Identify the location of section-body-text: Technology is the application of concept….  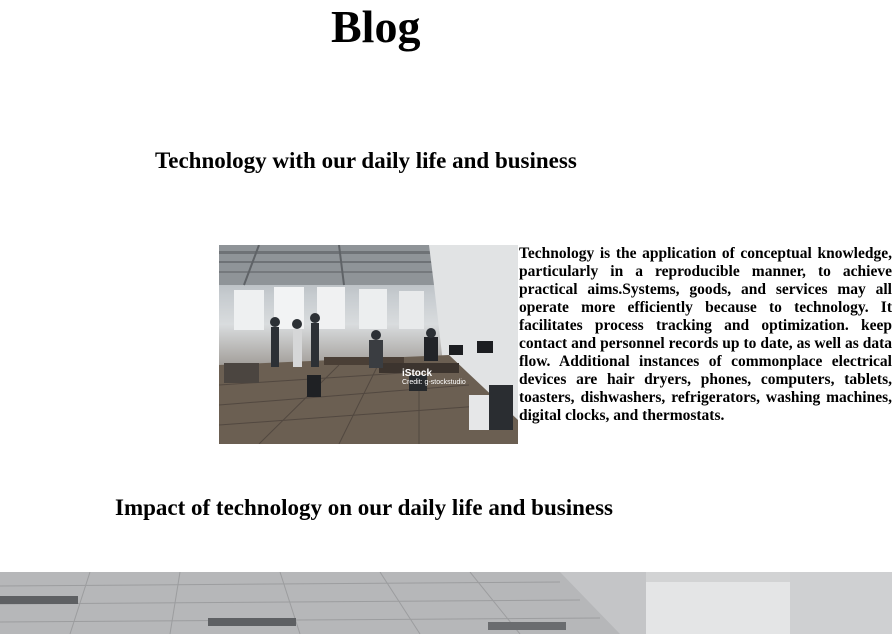
(705, 334).